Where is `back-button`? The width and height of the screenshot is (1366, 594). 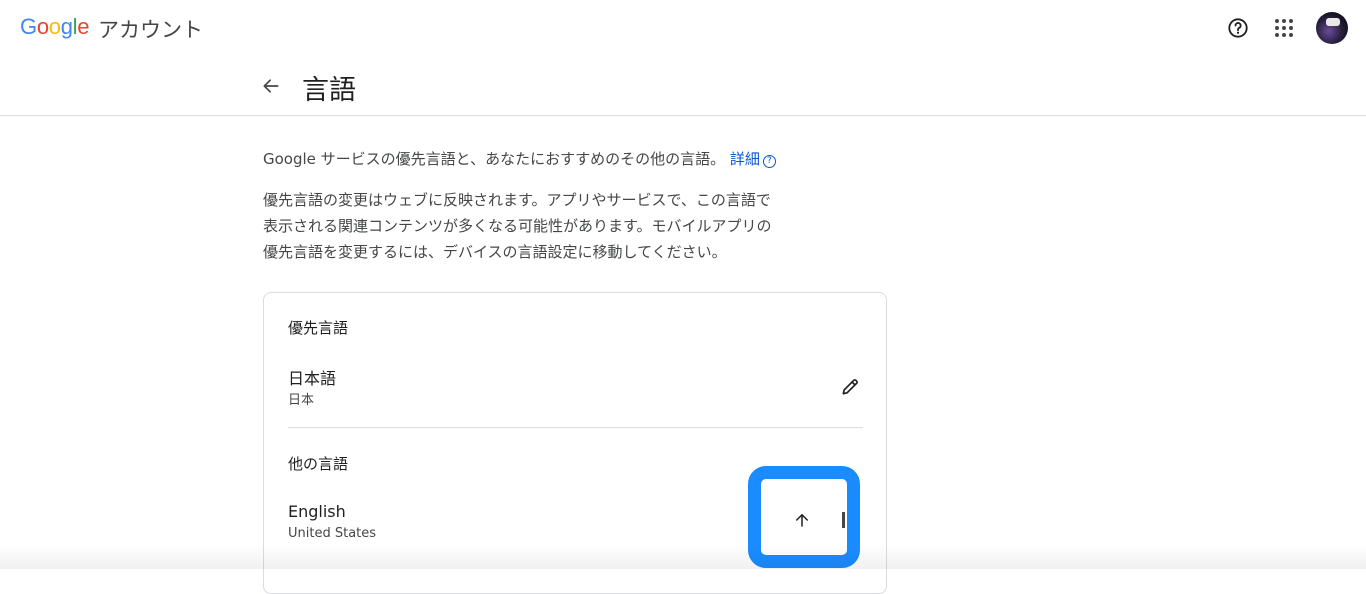 back-button is located at coordinates (271, 86).